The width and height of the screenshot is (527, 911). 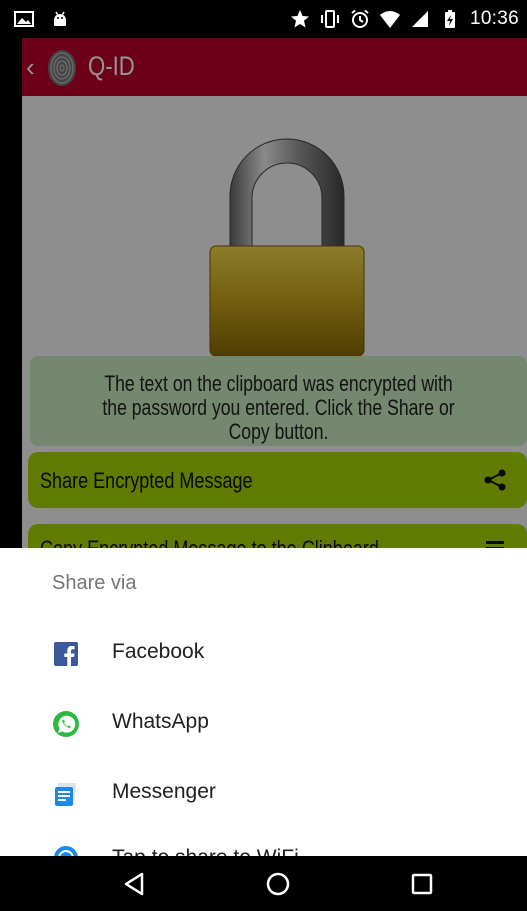 I want to click on navigation-bar, so click(x=263, y=883).